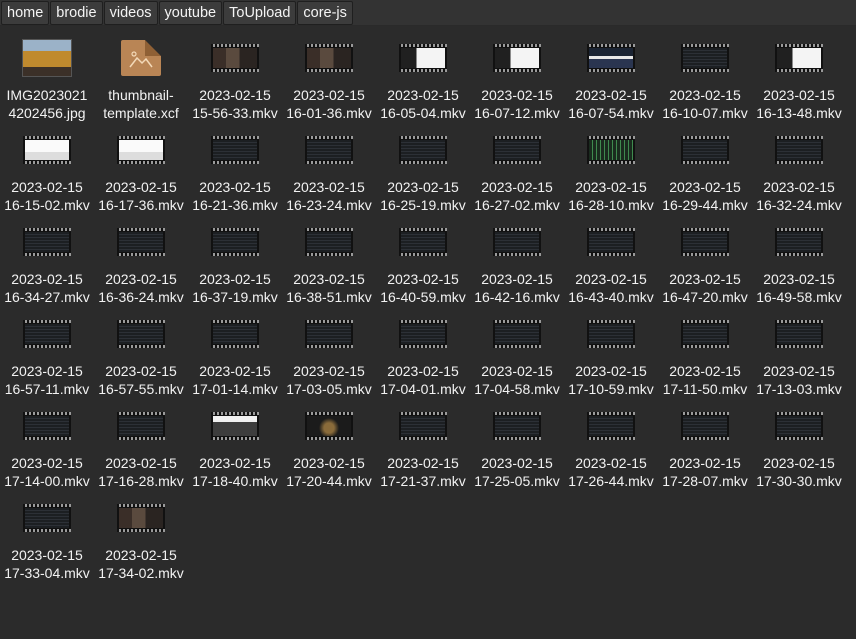 This screenshot has width=856, height=639. I want to click on file-item: 2023-02-15 16-49-58.mkv, so click(799, 270).